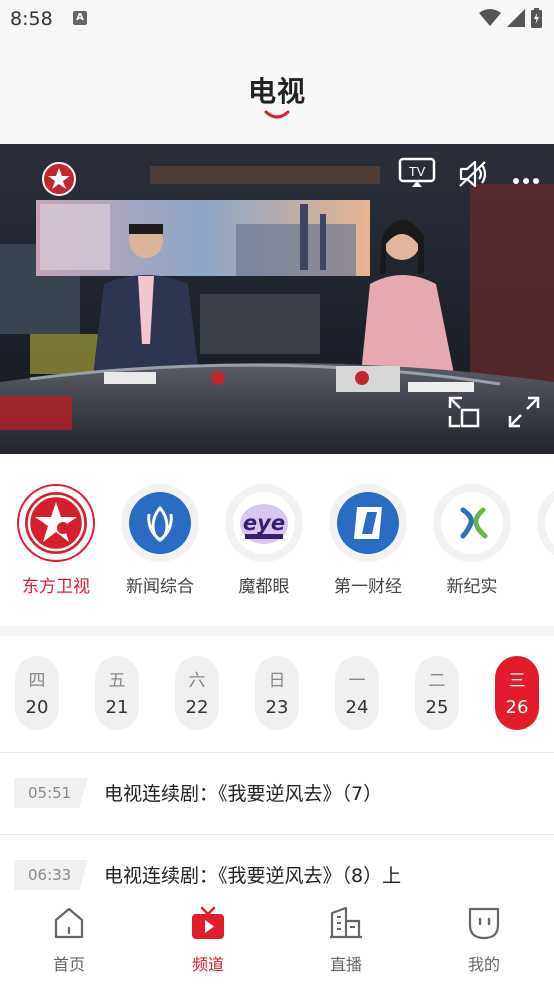 The height and width of the screenshot is (985, 554). I want to click on channel-label: 魔都眼, so click(264, 587).